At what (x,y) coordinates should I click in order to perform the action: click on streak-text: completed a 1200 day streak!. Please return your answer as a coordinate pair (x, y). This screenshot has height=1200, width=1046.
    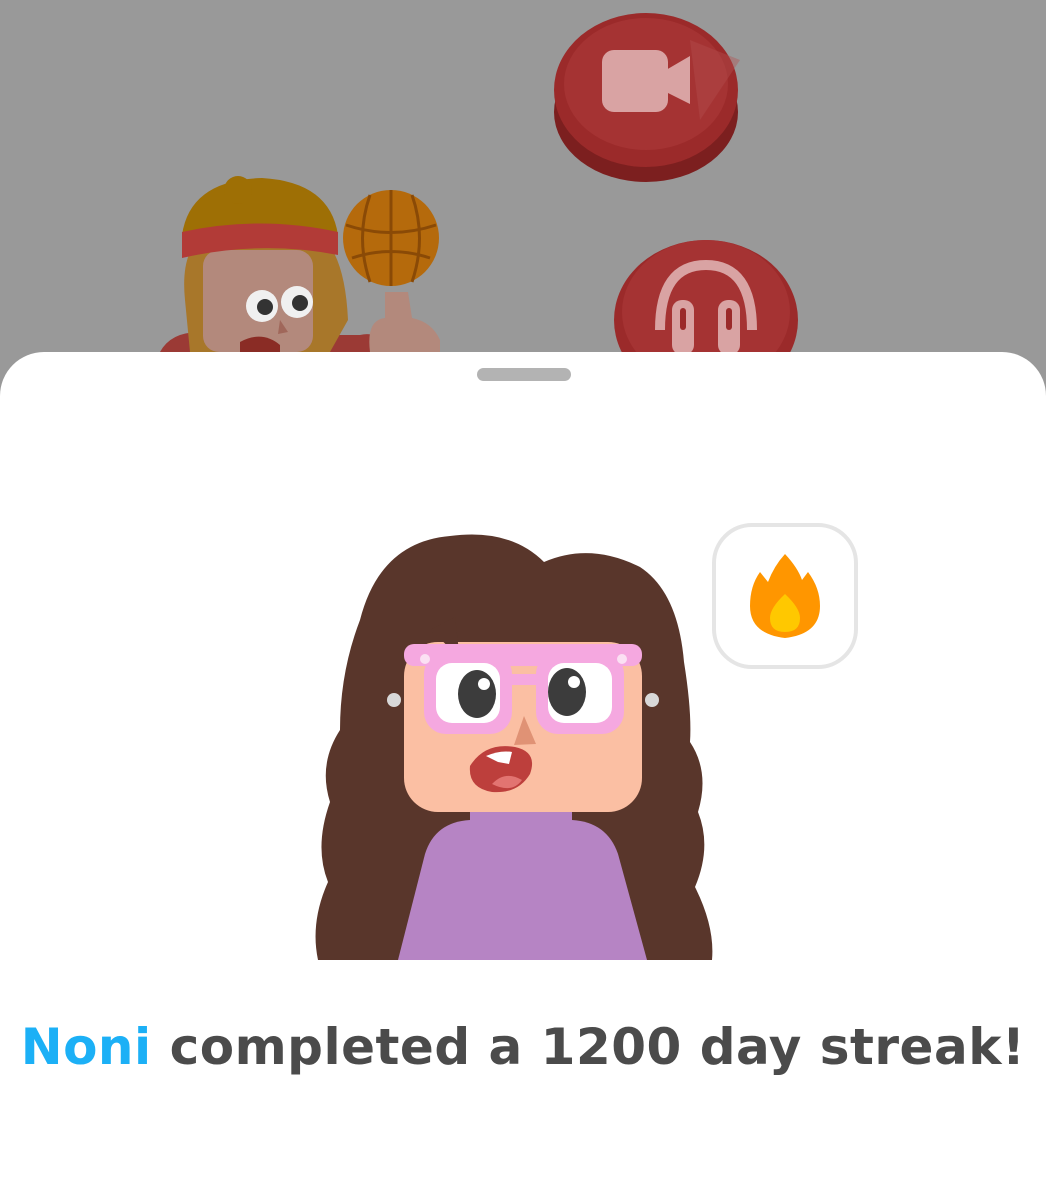
    Looking at the image, I should click on (588, 1047).